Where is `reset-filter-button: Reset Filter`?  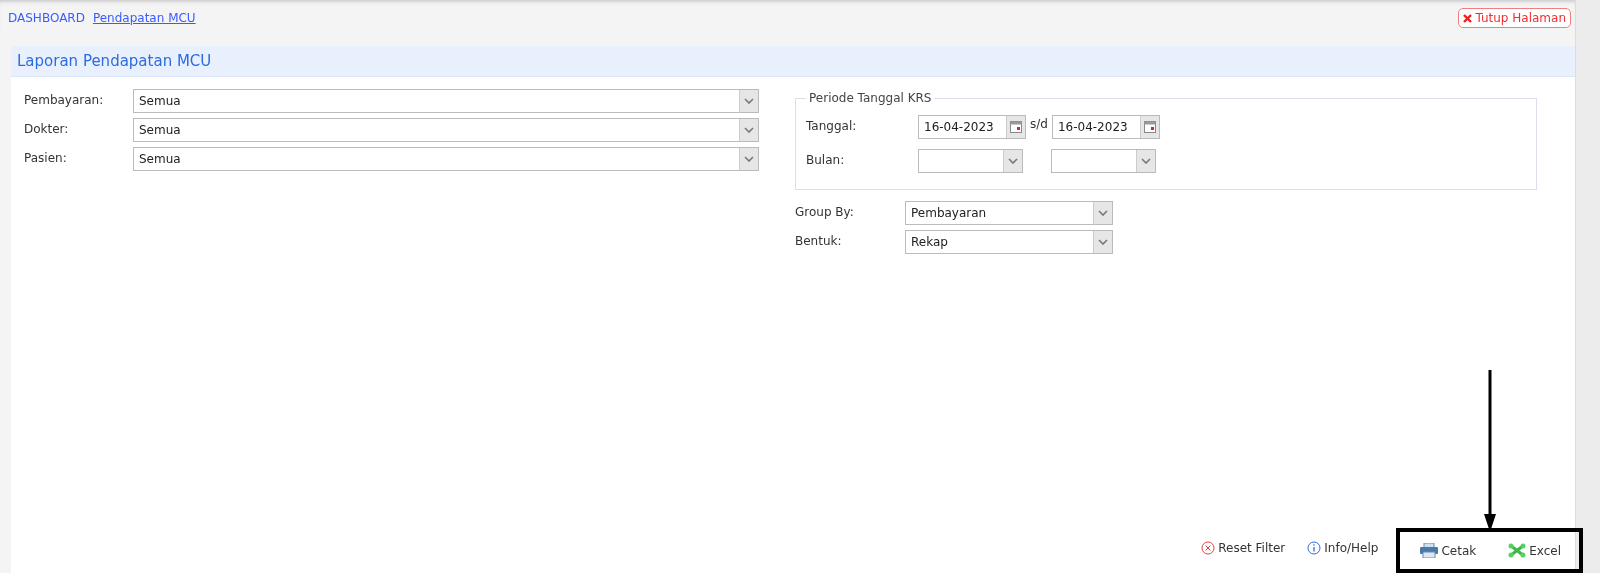 reset-filter-button: Reset Filter is located at coordinates (1243, 547).